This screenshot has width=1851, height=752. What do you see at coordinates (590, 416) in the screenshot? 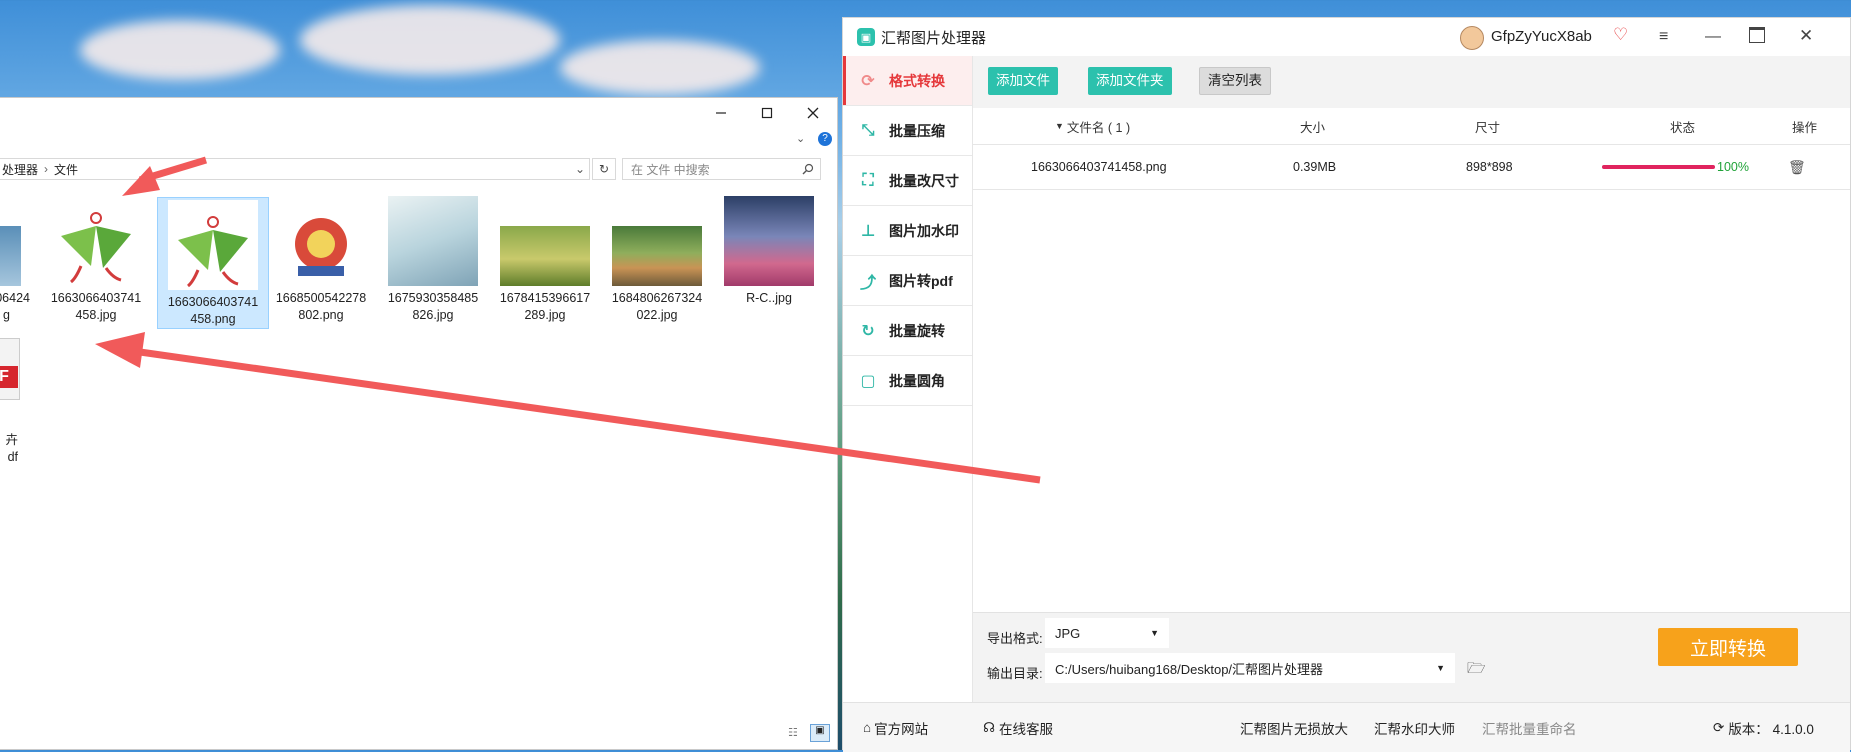
I see `annotation-arrow` at bounding box center [590, 416].